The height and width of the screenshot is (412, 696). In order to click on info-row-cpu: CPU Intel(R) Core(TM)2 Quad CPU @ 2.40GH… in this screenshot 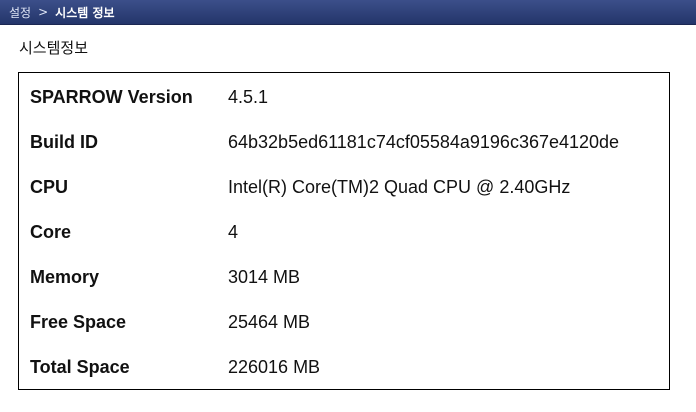, I will do `click(344, 187)`.